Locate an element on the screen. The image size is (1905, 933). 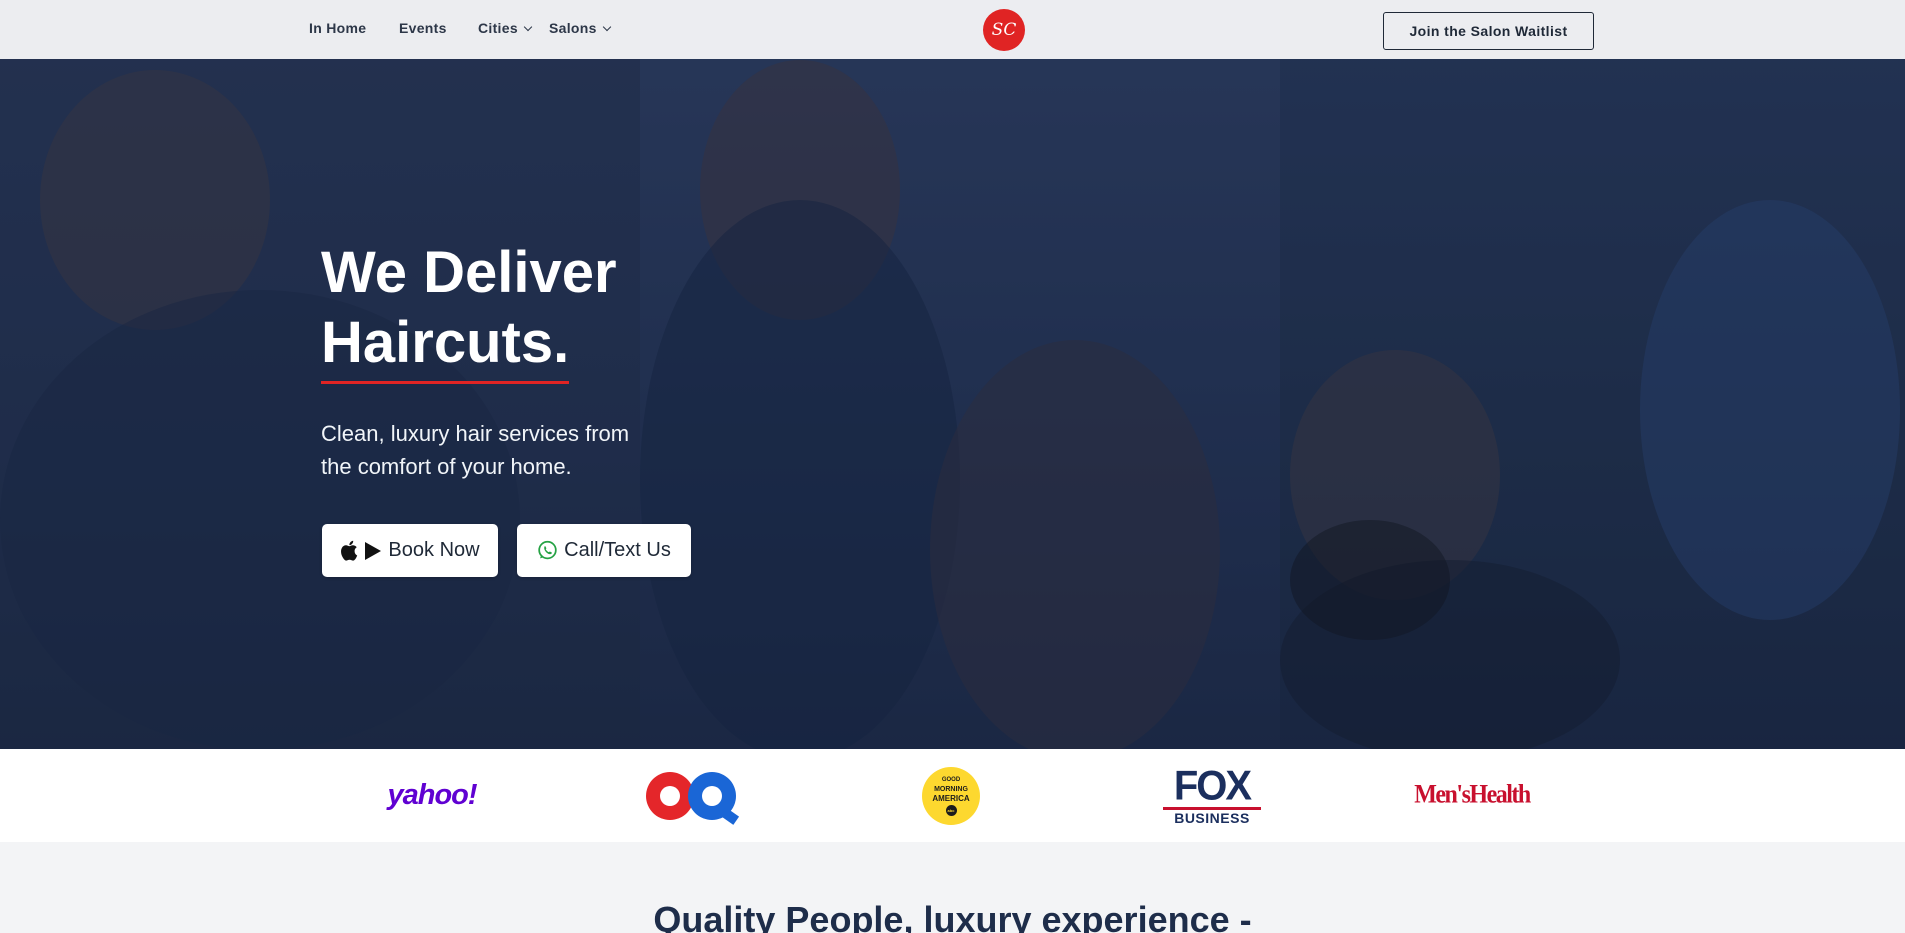
yahoo-logo: yahoo! is located at coordinates (432, 795).